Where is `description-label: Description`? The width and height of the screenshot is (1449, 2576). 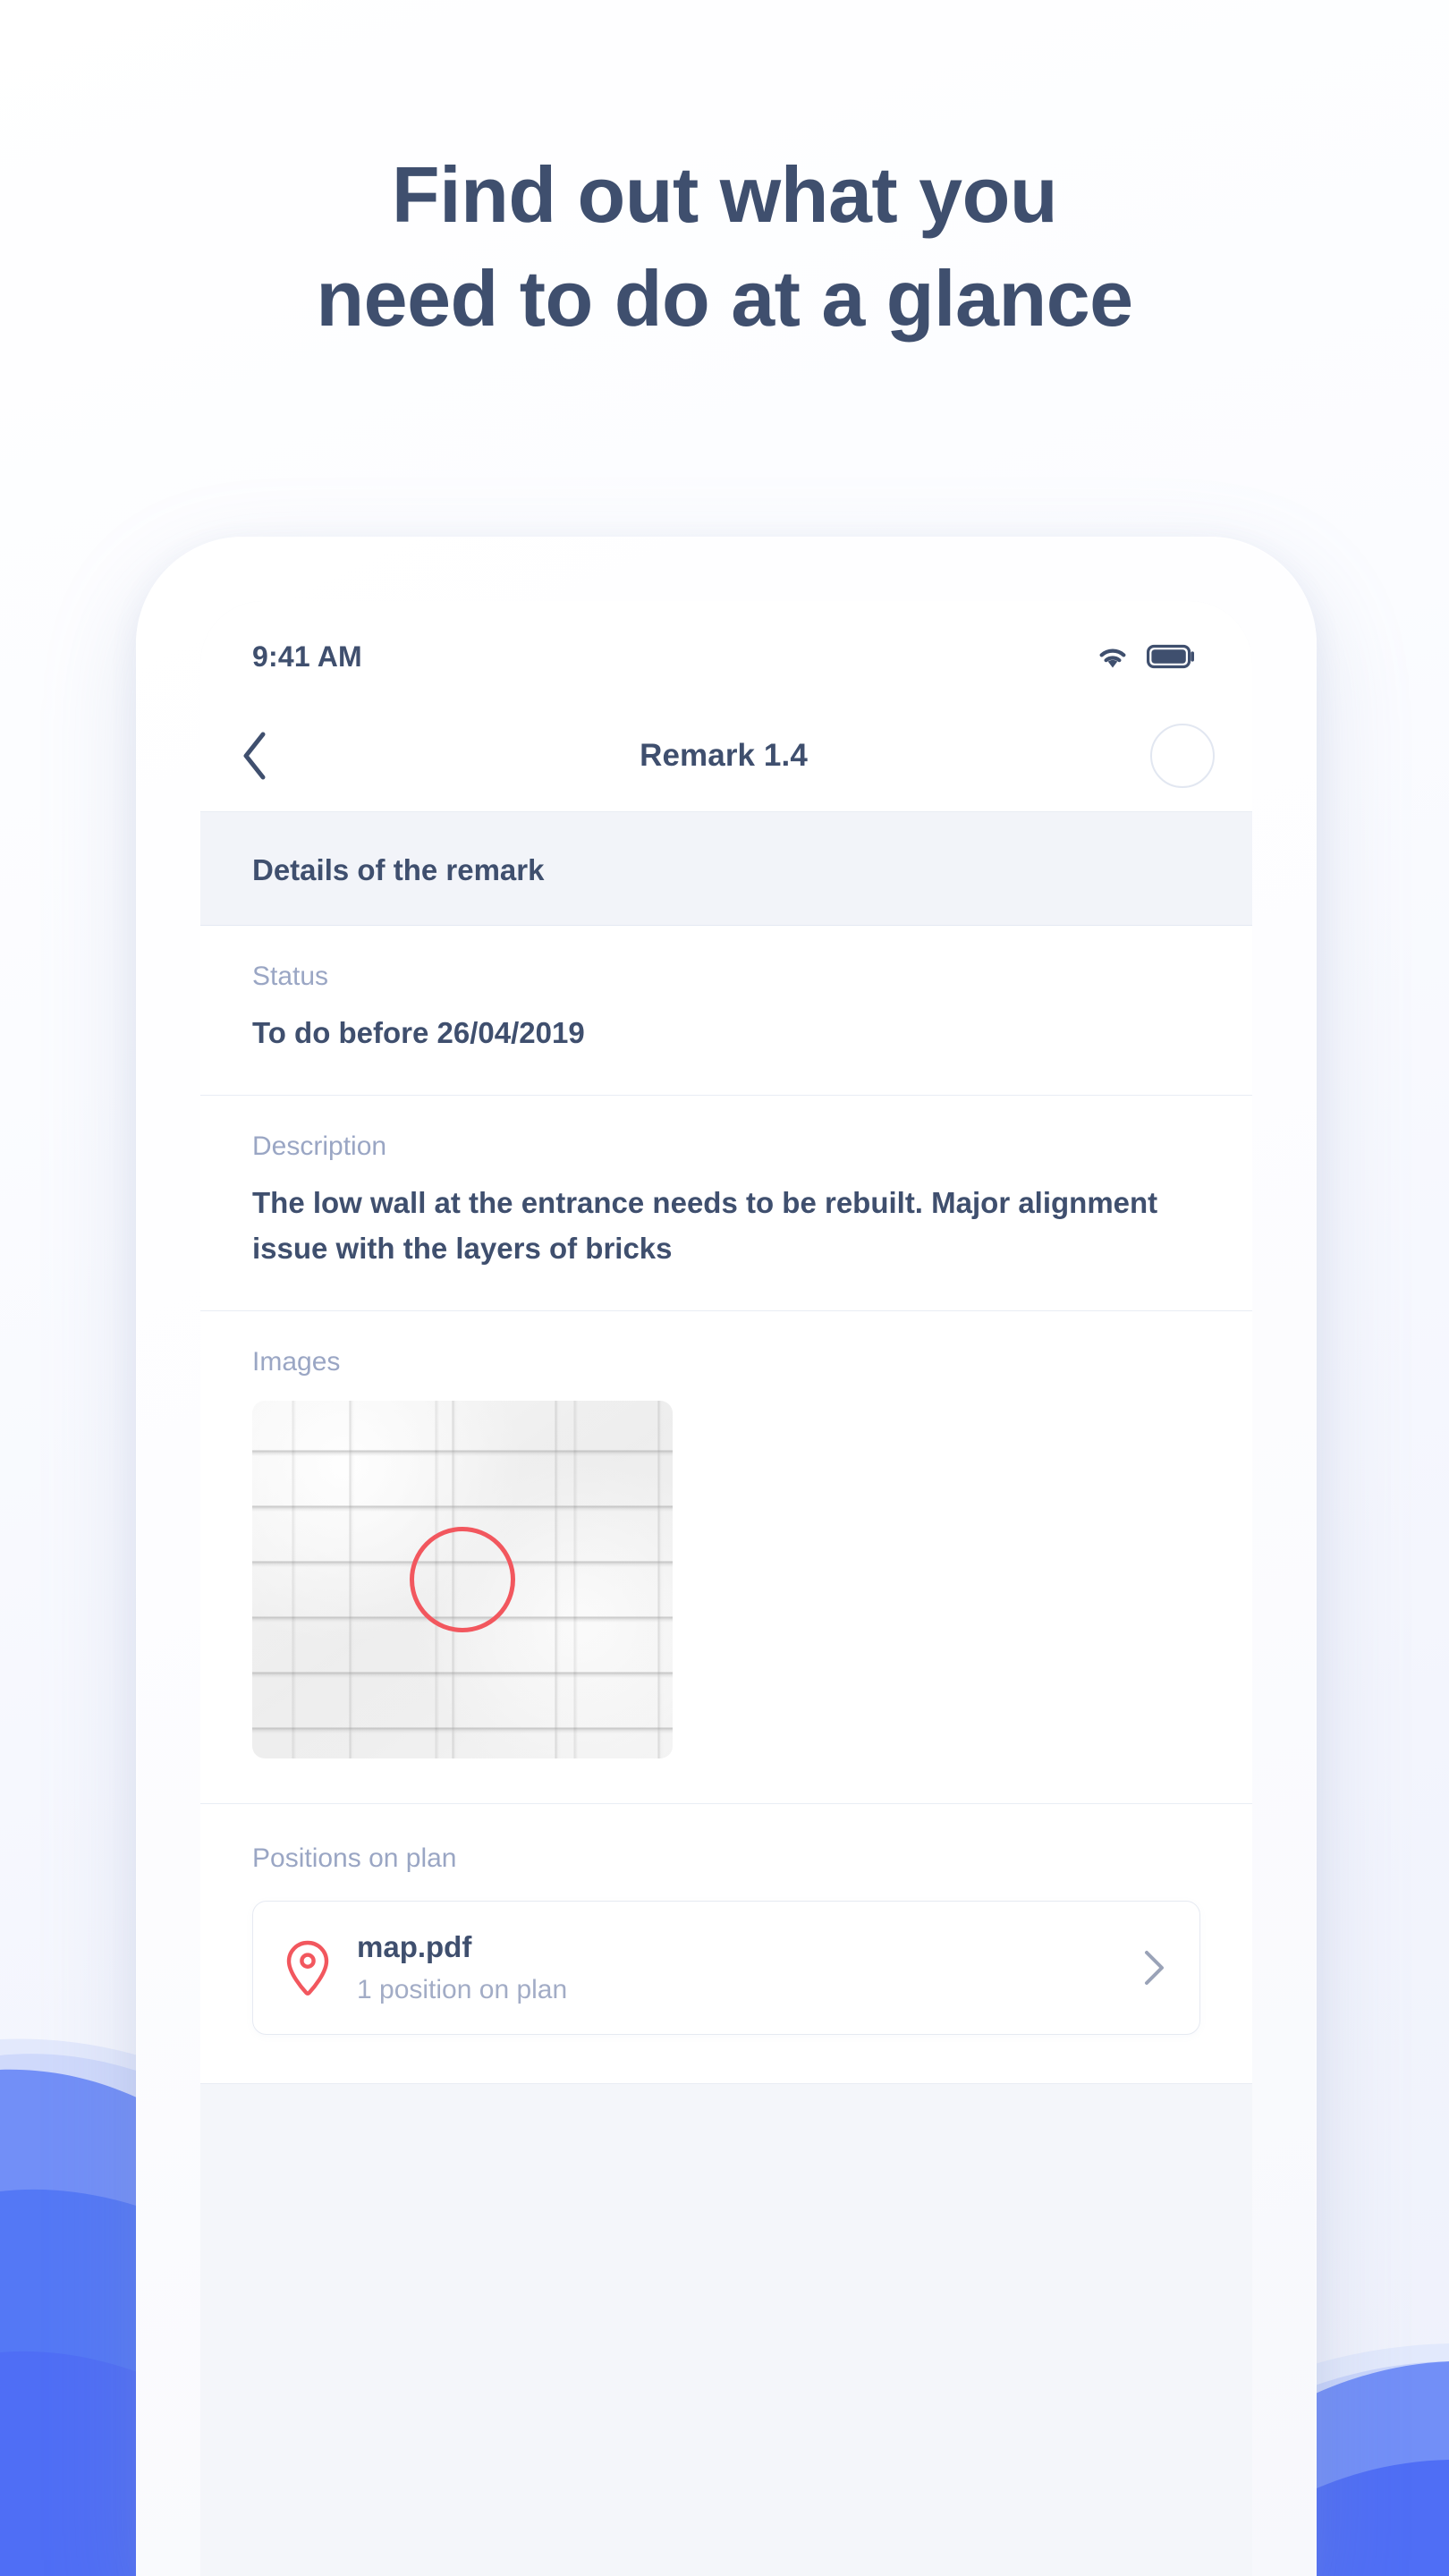 description-label: Description is located at coordinates (319, 1146).